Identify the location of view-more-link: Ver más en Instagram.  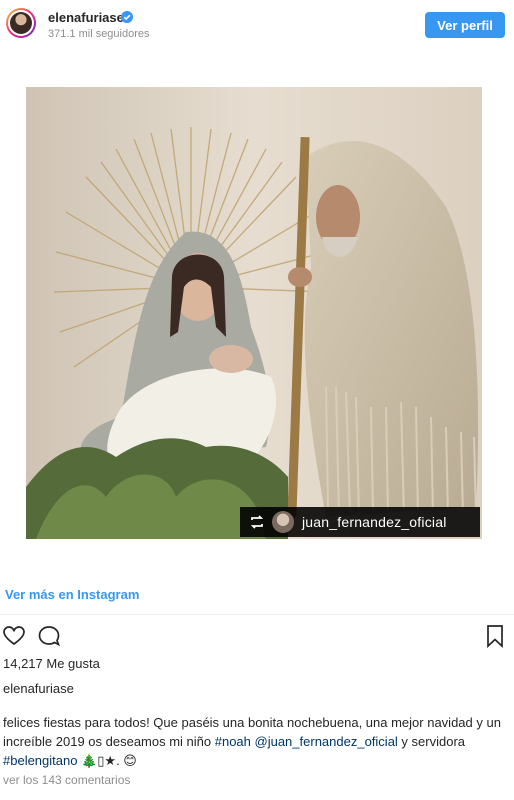
(72, 594).